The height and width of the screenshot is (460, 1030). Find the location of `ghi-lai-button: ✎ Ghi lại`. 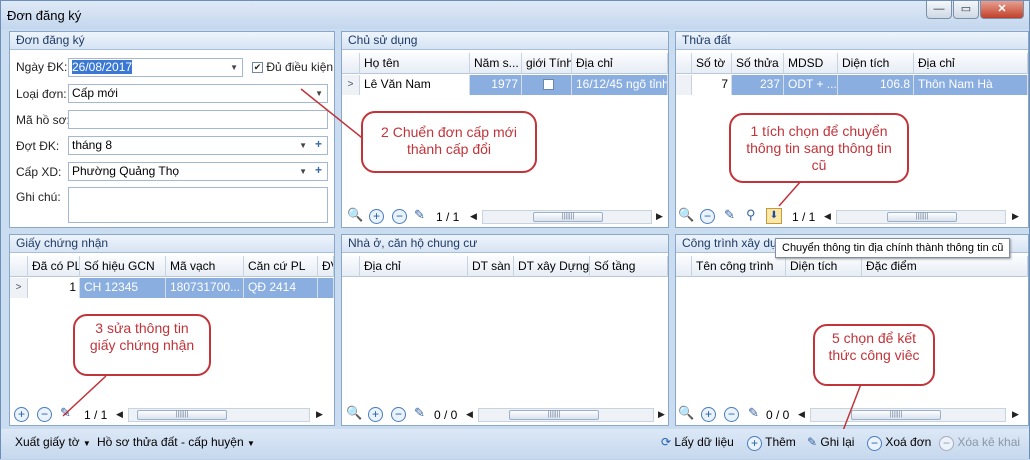

ghi-lai-button: ✎ Ghi lại is located at coordinates (830, 442).